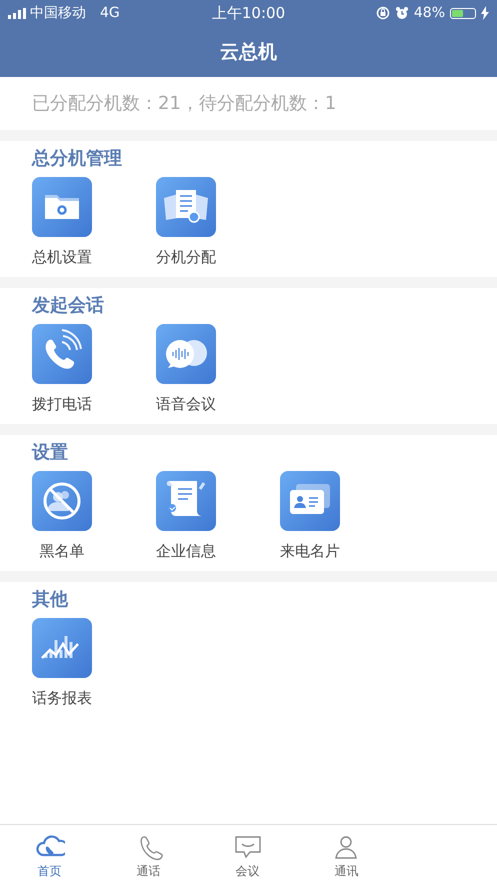 The height and width of the screenshot is (883, 497). I want to click on phone-icon, so click(62, 354).